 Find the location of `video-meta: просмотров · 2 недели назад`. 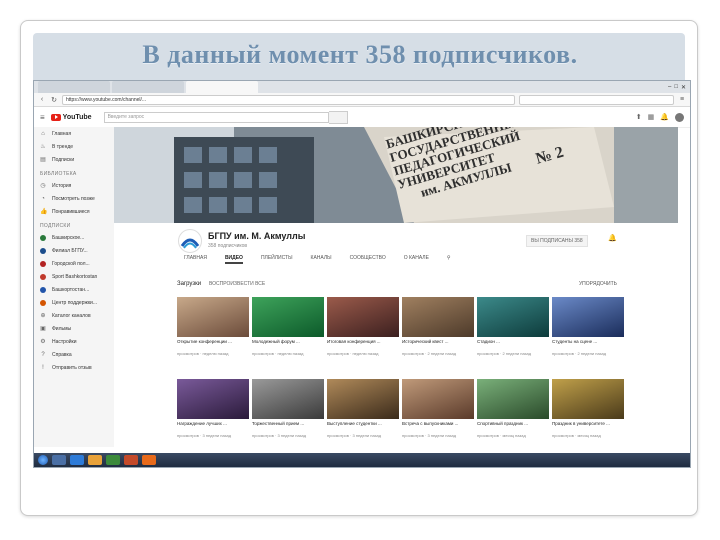

video-meta: просмотров · 2 недели назад is located at coordinates (429, 353).